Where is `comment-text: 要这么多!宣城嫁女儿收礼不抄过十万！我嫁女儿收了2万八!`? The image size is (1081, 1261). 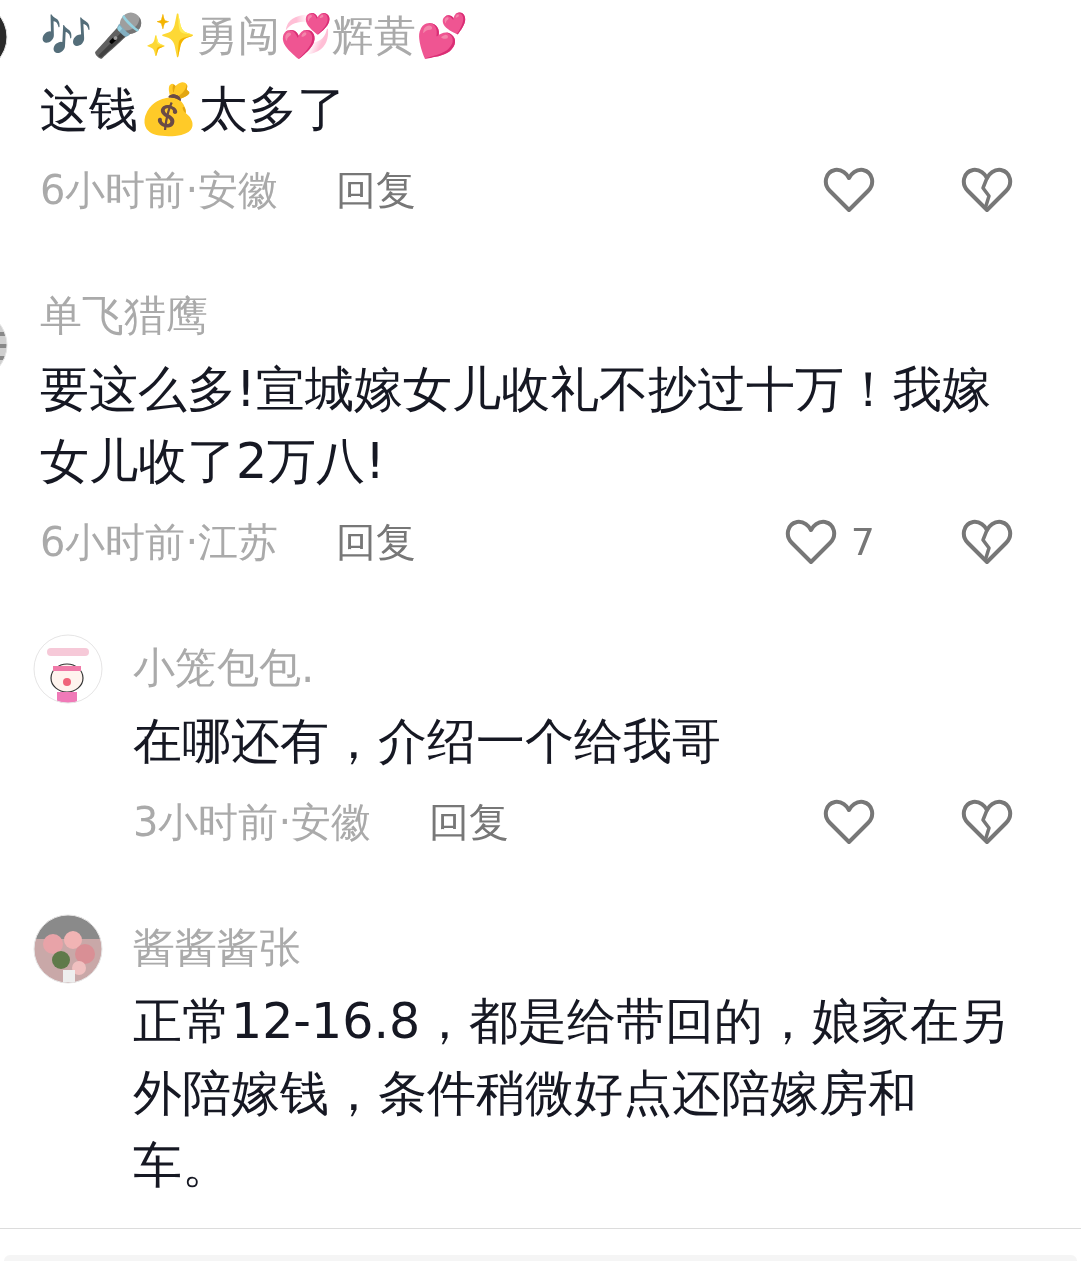 comment-text: 要这么多!宣城嫁女儿收礼不抄过十万！我嫁女儿收了2万八! is located at coordinates (516, 426).